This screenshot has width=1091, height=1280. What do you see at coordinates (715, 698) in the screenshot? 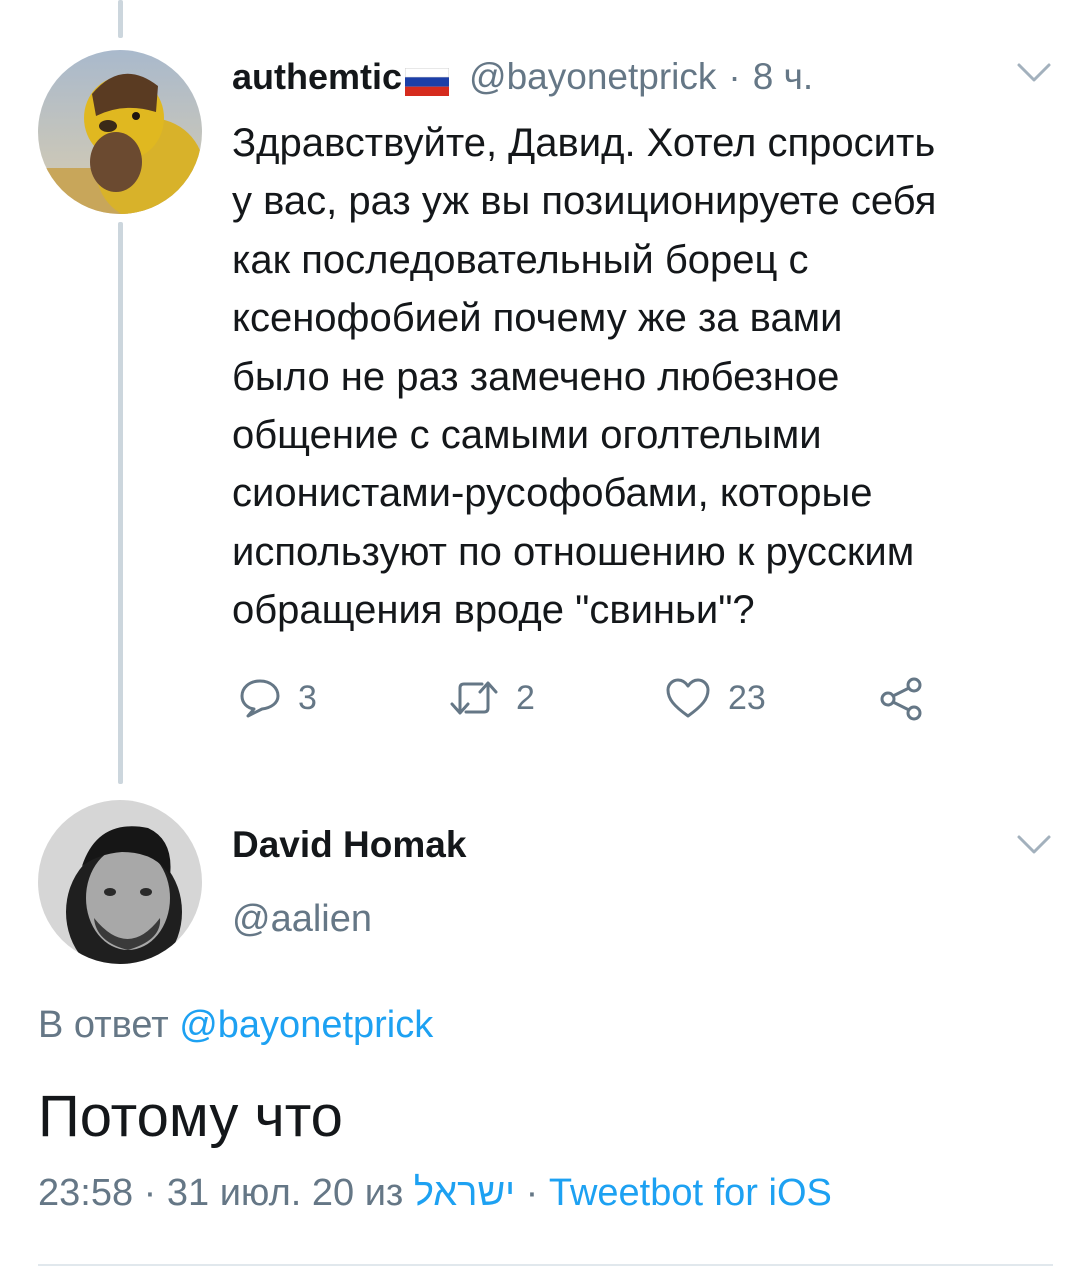
I see `like-button: 23` at bounding box center [715, 698].